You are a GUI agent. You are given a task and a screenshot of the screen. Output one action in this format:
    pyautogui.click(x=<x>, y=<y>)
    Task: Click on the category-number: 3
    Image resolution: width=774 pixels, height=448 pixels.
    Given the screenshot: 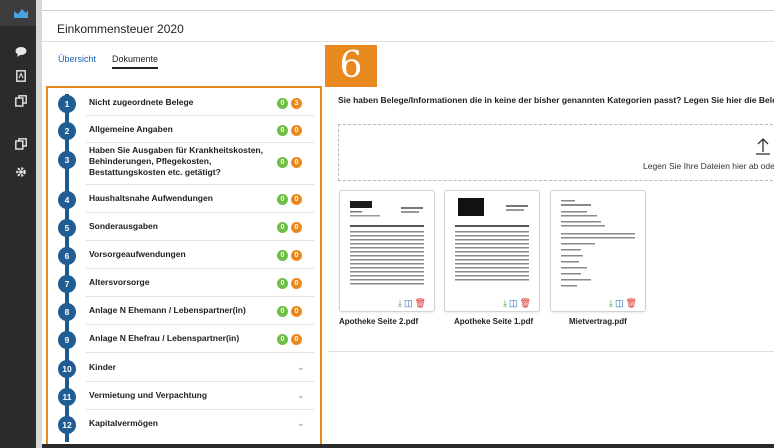 What is the action you would take?
    pyautogui.click(x=67, y=160)
    